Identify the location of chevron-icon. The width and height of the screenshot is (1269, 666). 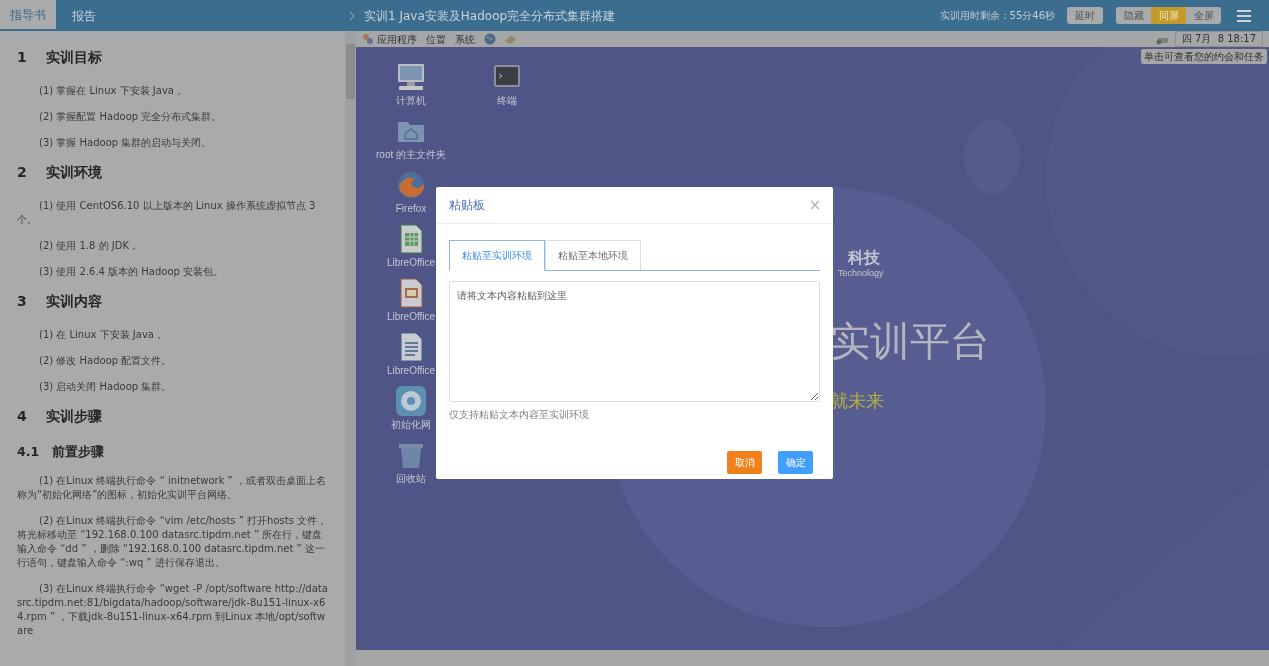
(352, 15).